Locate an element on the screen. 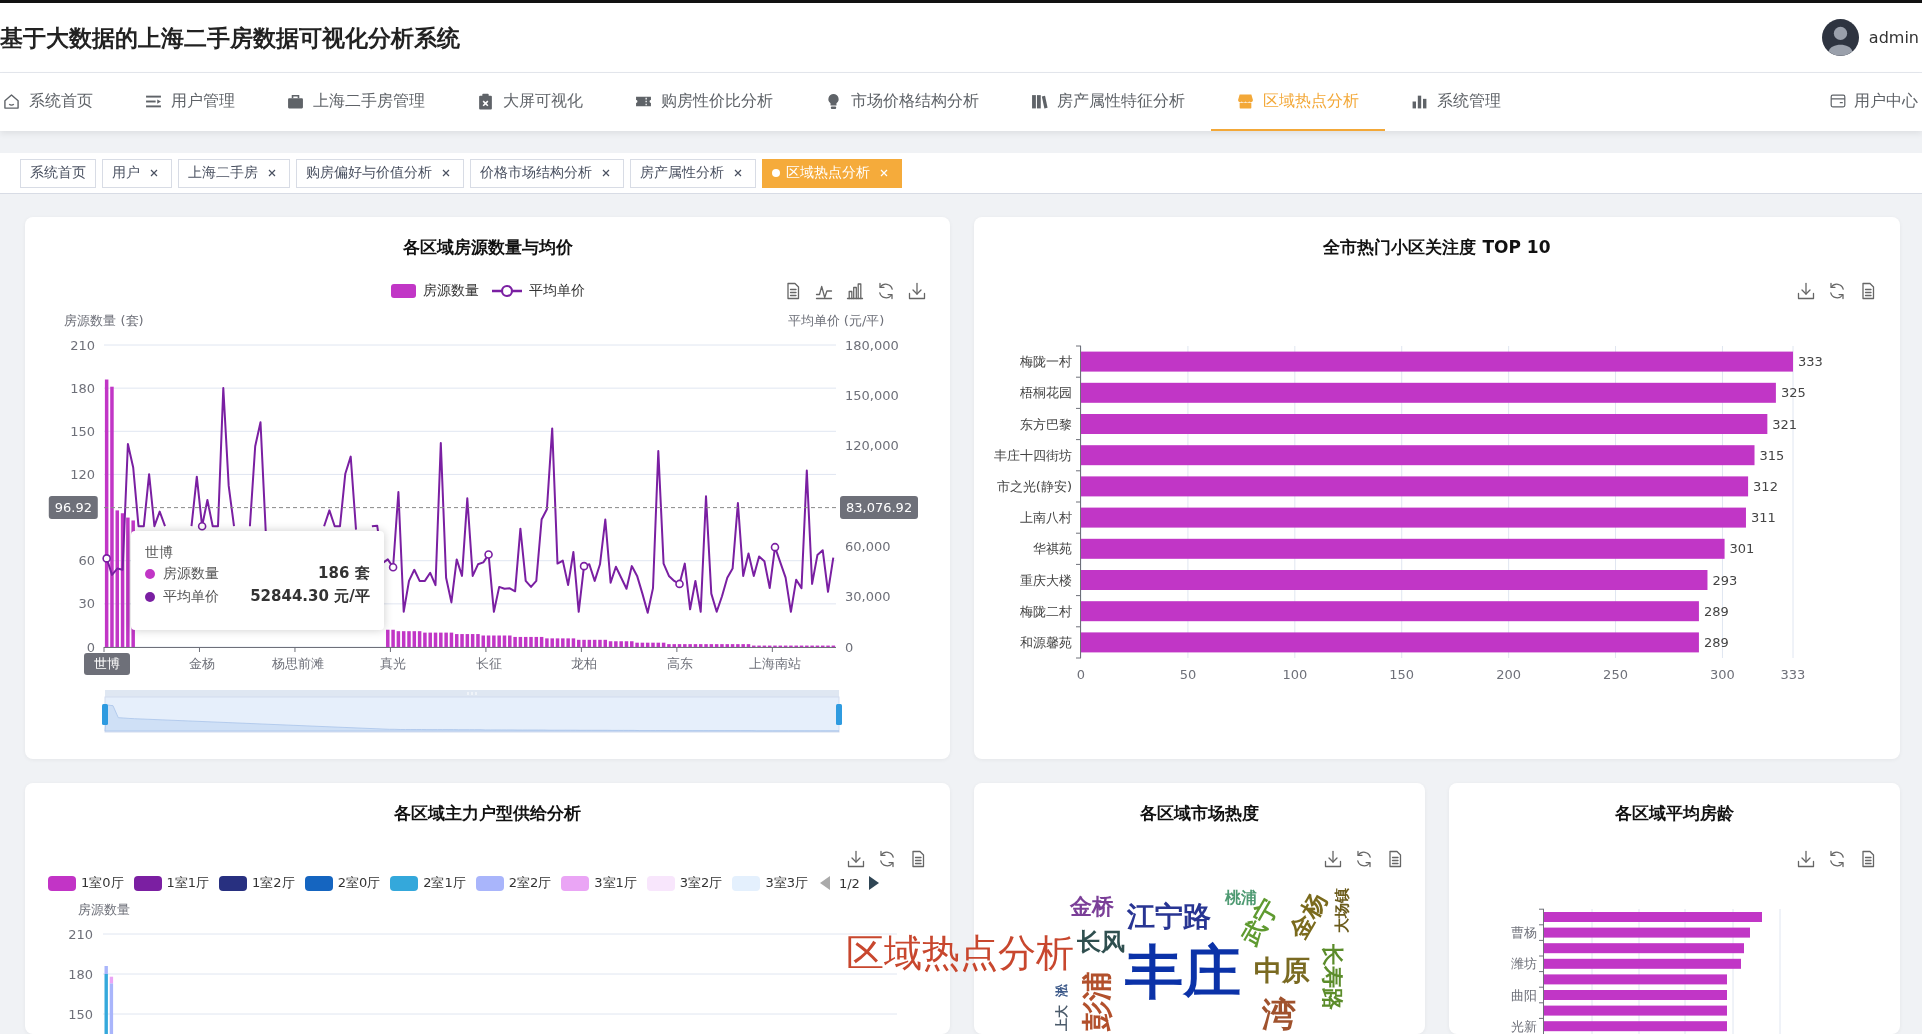  axis-label: 光新 is located at coordinates (1524, 1026).